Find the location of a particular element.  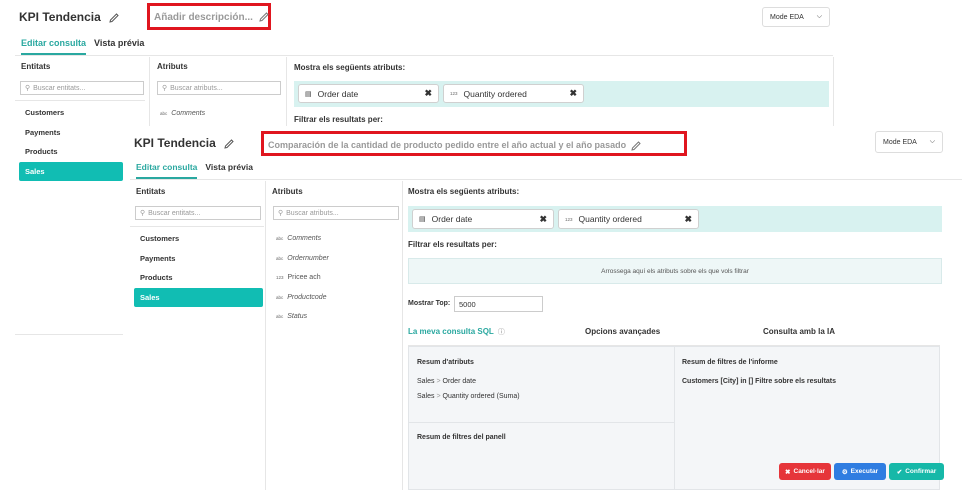

title-text: KPI Tendencia is located at coordinates (175, 143).